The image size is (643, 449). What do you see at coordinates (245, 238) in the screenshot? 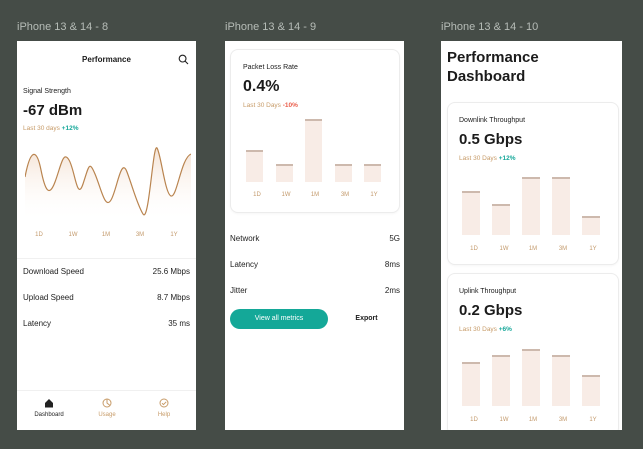
I see `metric-label: Network` at bounding box center [245, 238].